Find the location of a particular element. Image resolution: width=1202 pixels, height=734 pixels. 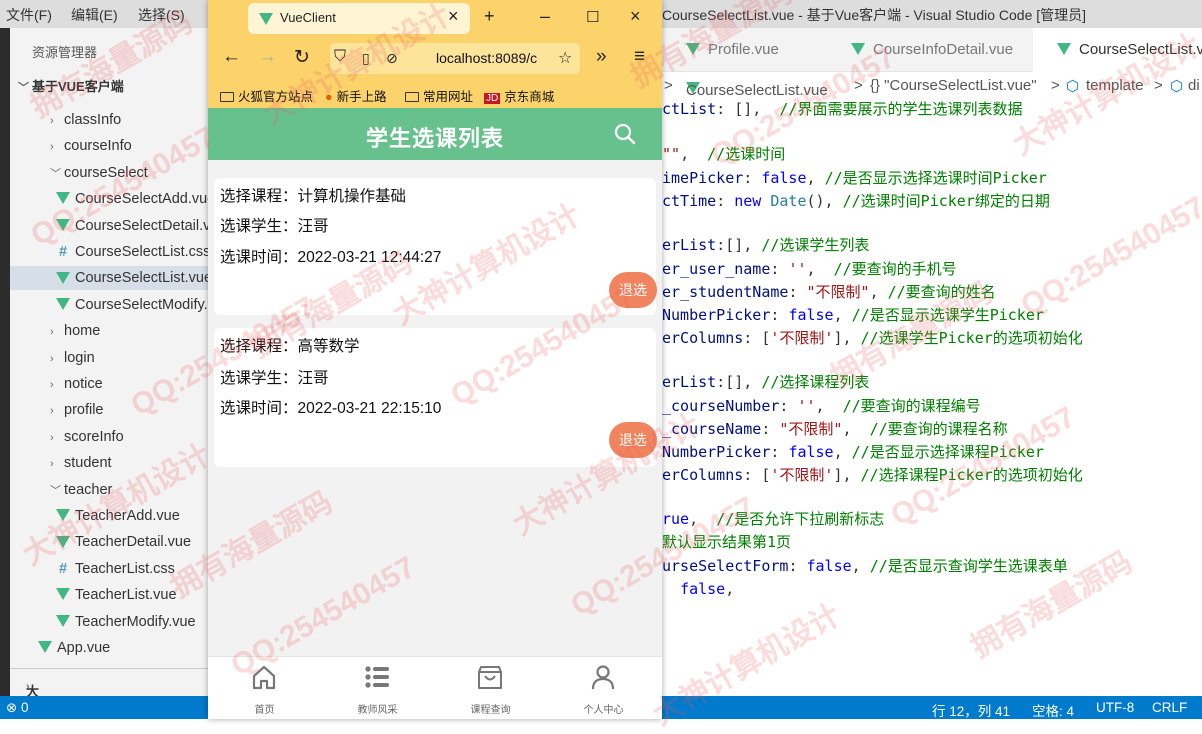

code-line: NumberPicker: false, //是否显示选课学生Picker is located at coordinates (853, 315).